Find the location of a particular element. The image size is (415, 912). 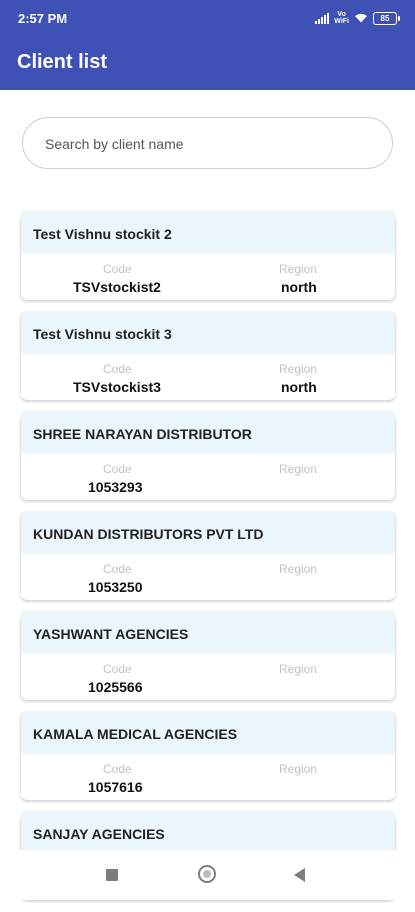

status-time: 2:57 PM is located at coordinates (43, 18).